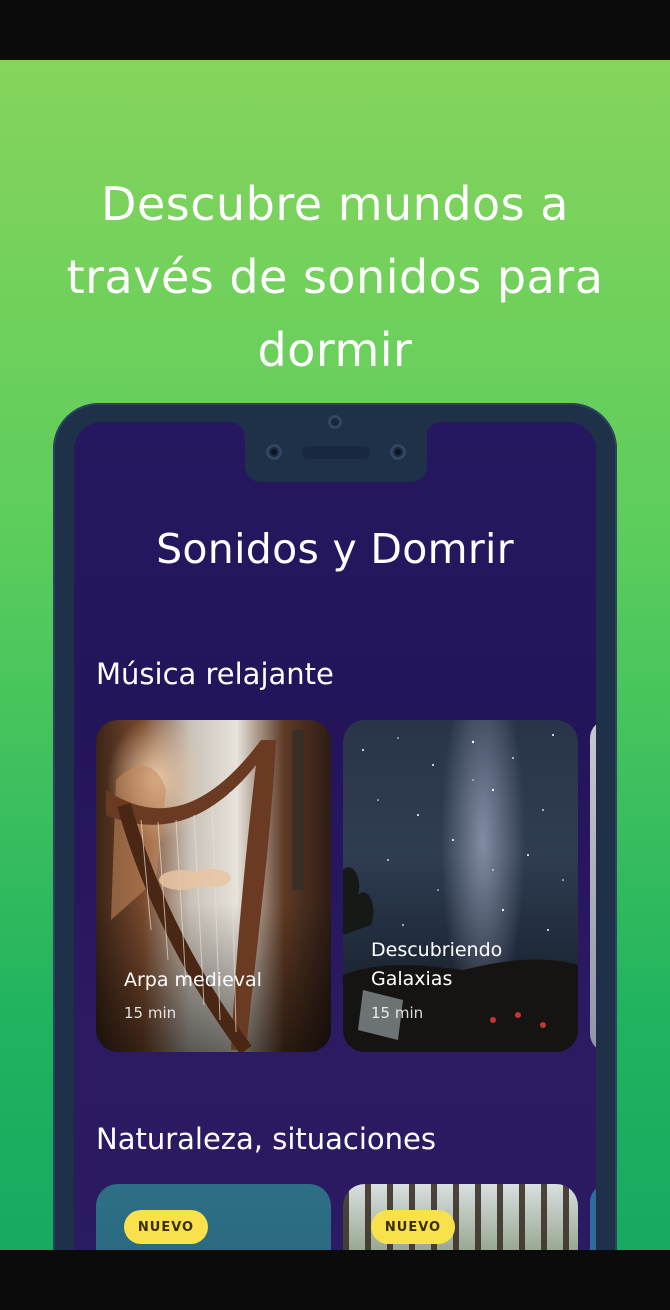 The height and width of the screenshot is (1310, 670). I want to click on notch-corner-left, so click(238, 429).